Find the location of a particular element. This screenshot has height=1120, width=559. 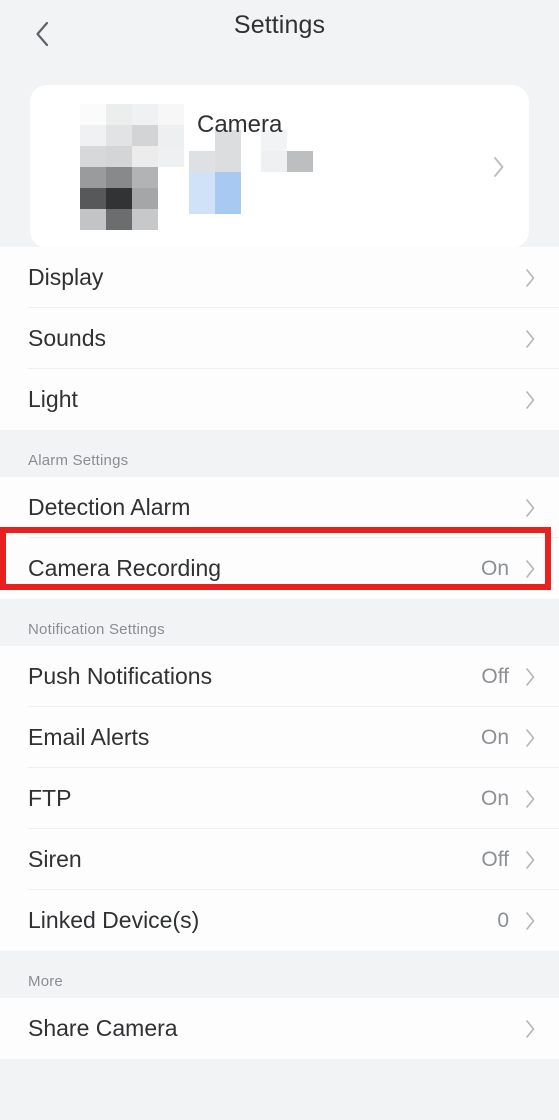

settings-row-linked-devices: Linked Device(s) 0 is located at coordinates (279, 920).